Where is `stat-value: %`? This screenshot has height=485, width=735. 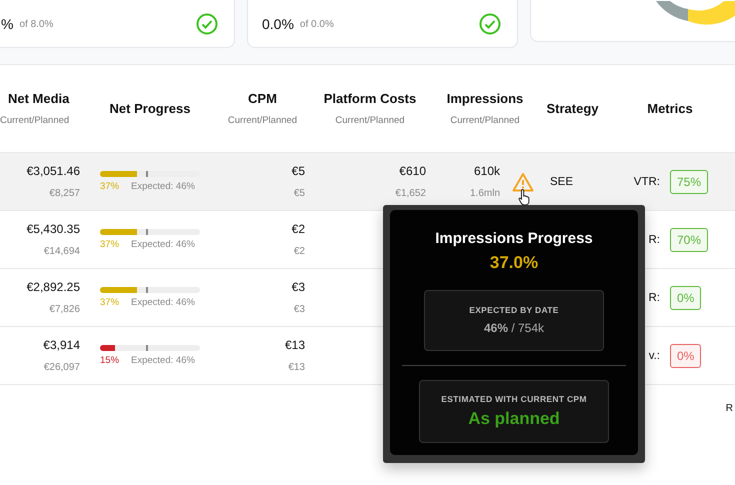 stat-value: % is located at coordinates (7, 24).